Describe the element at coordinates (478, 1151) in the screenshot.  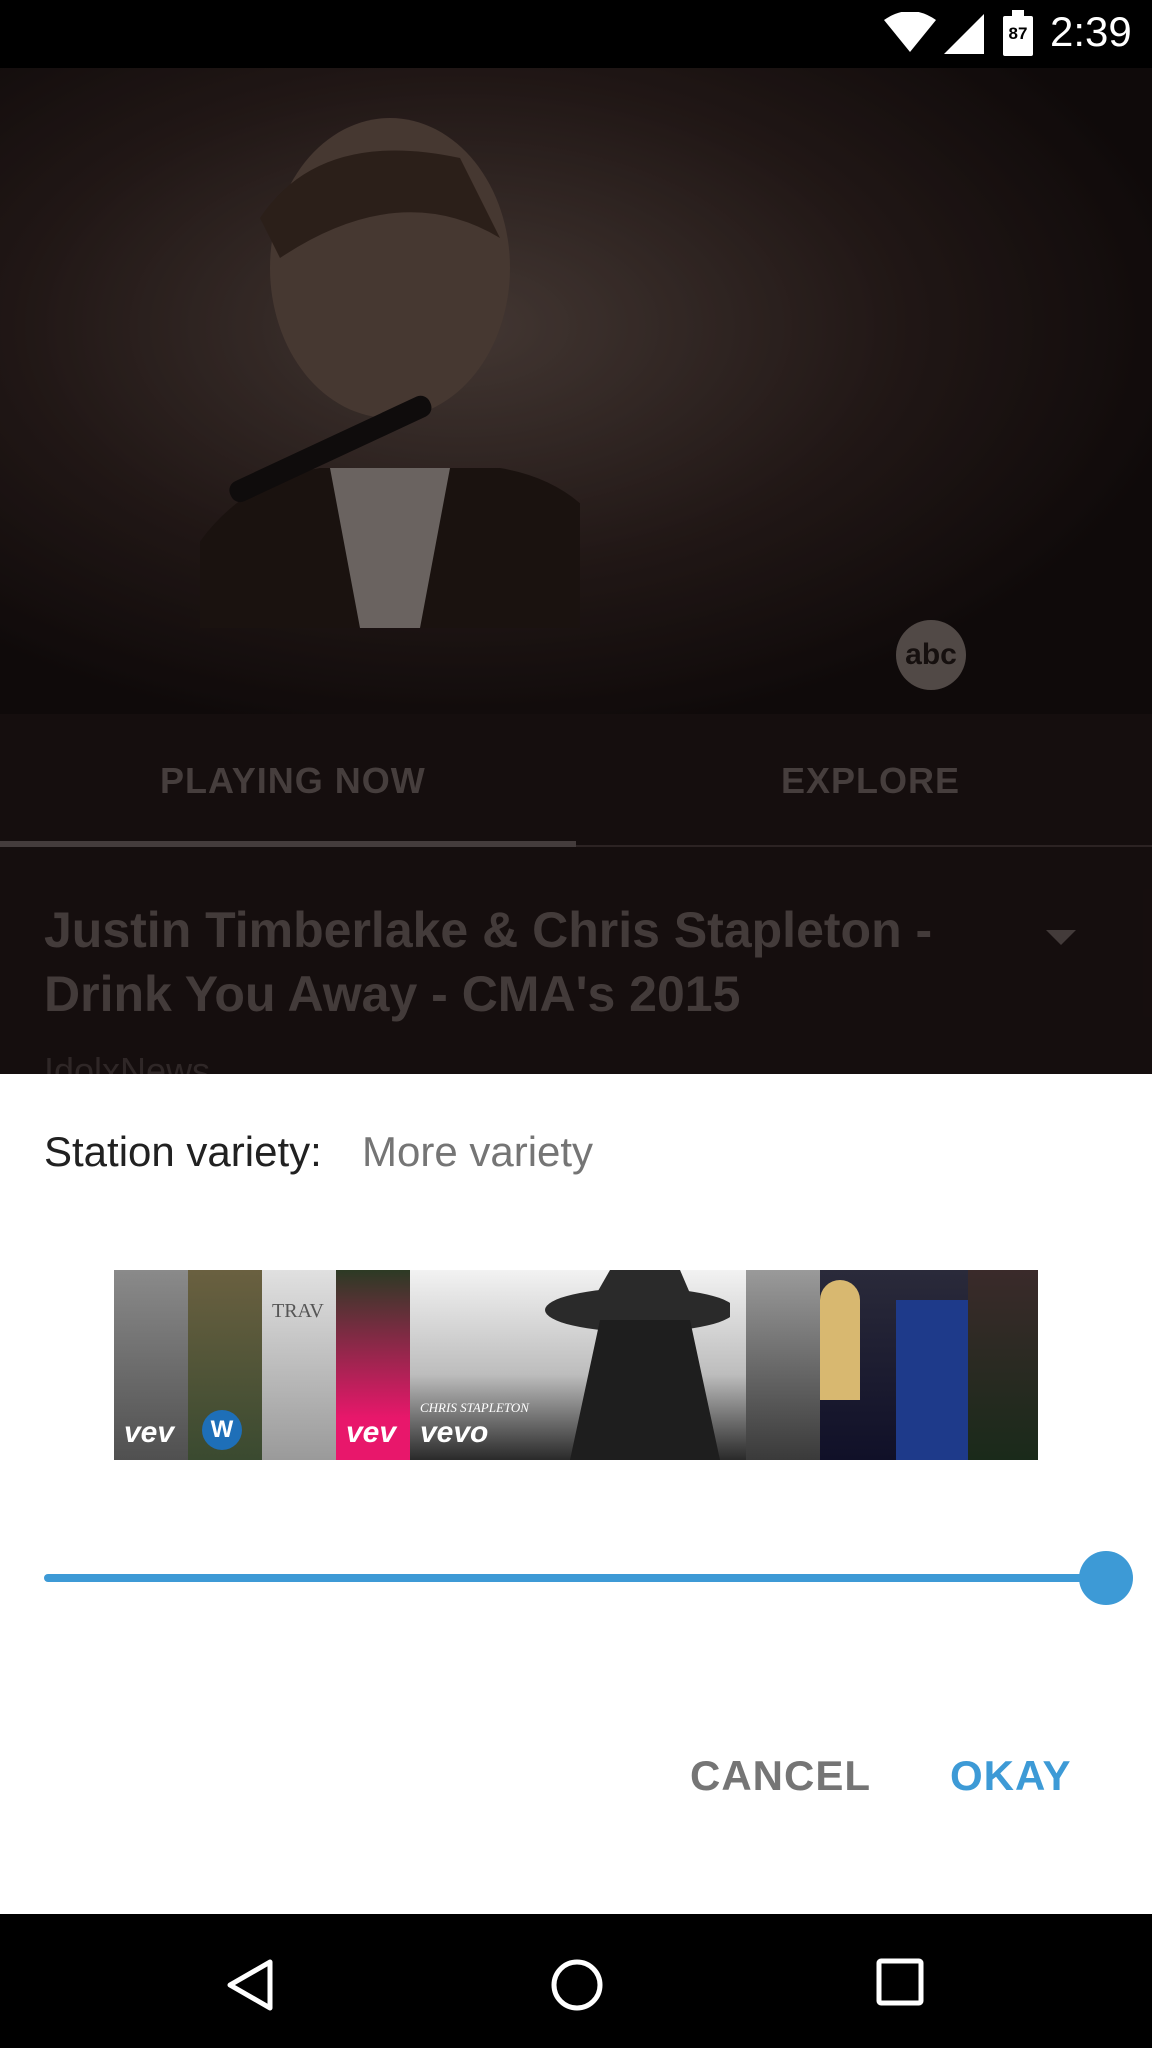
I see `variety-value: More variety` at that location.